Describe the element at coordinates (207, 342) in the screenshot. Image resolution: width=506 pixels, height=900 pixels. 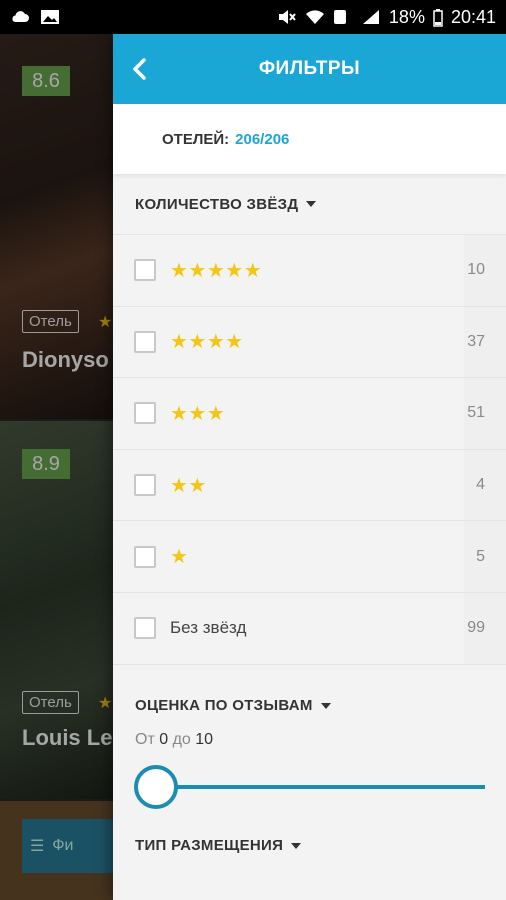
I see `stars-4-icon: ★★★★` at that location.